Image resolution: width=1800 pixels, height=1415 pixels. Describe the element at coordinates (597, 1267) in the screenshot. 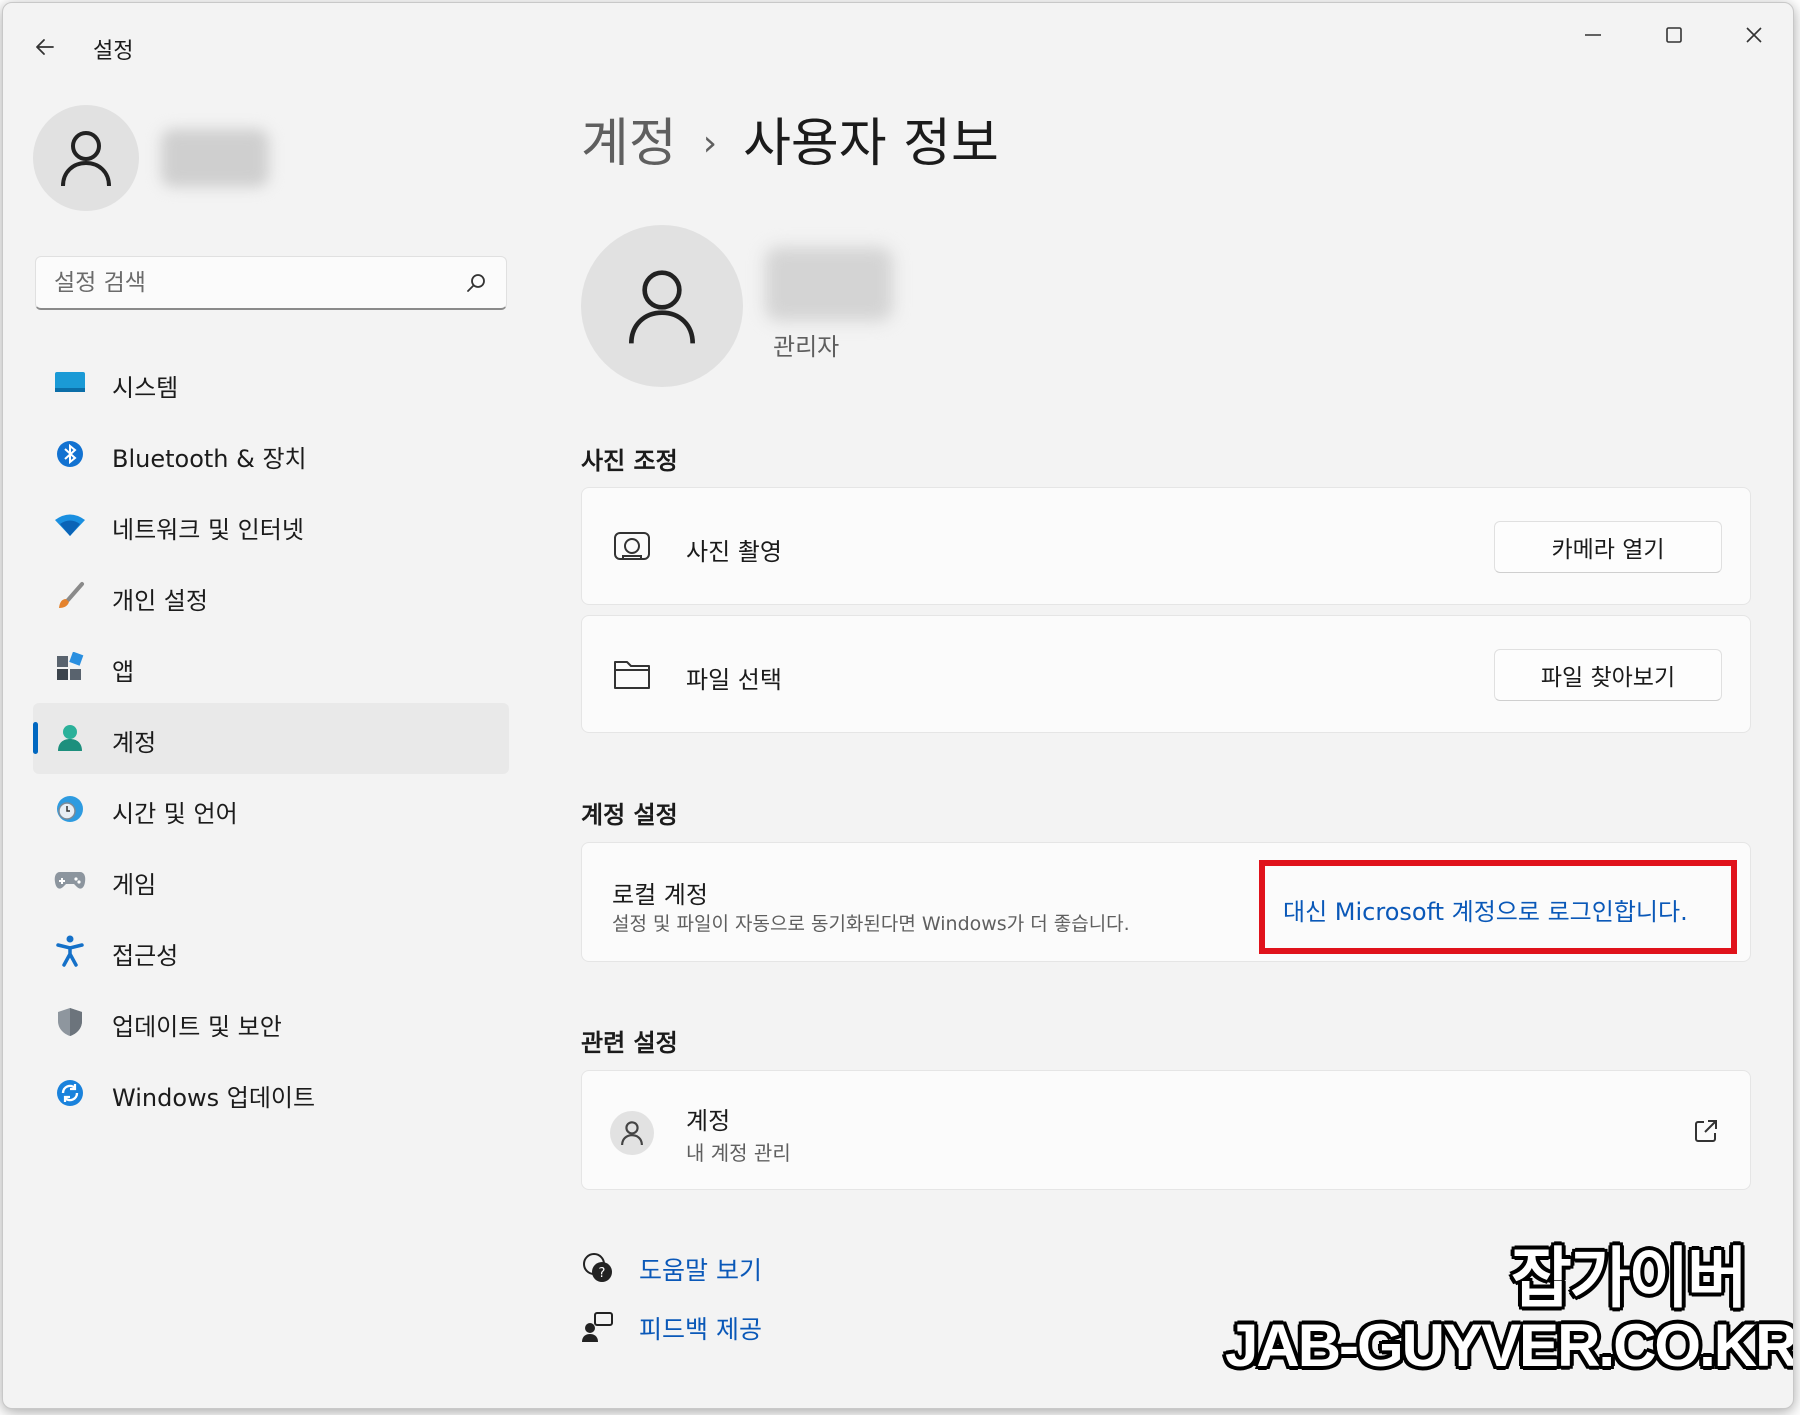

I see `help-chat-icon: ?` at that location.